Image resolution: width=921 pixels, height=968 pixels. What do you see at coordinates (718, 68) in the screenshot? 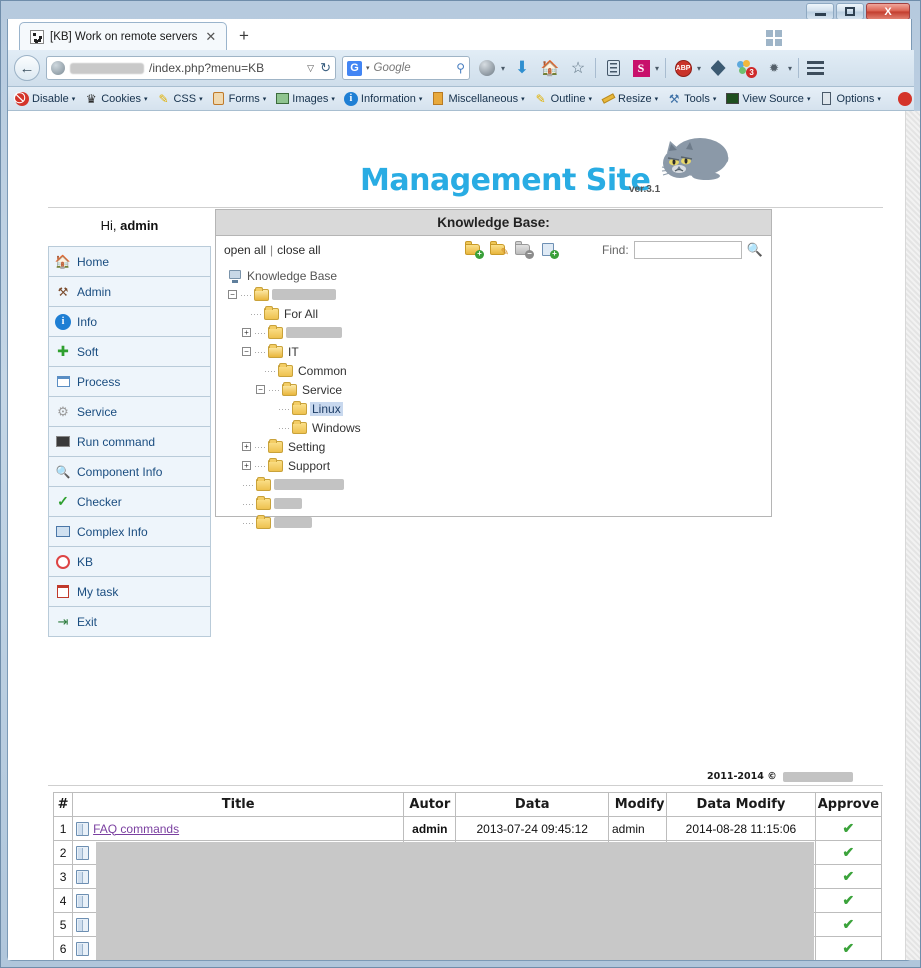
I see `ink-drop-icon` at bounding box center [718, 68].